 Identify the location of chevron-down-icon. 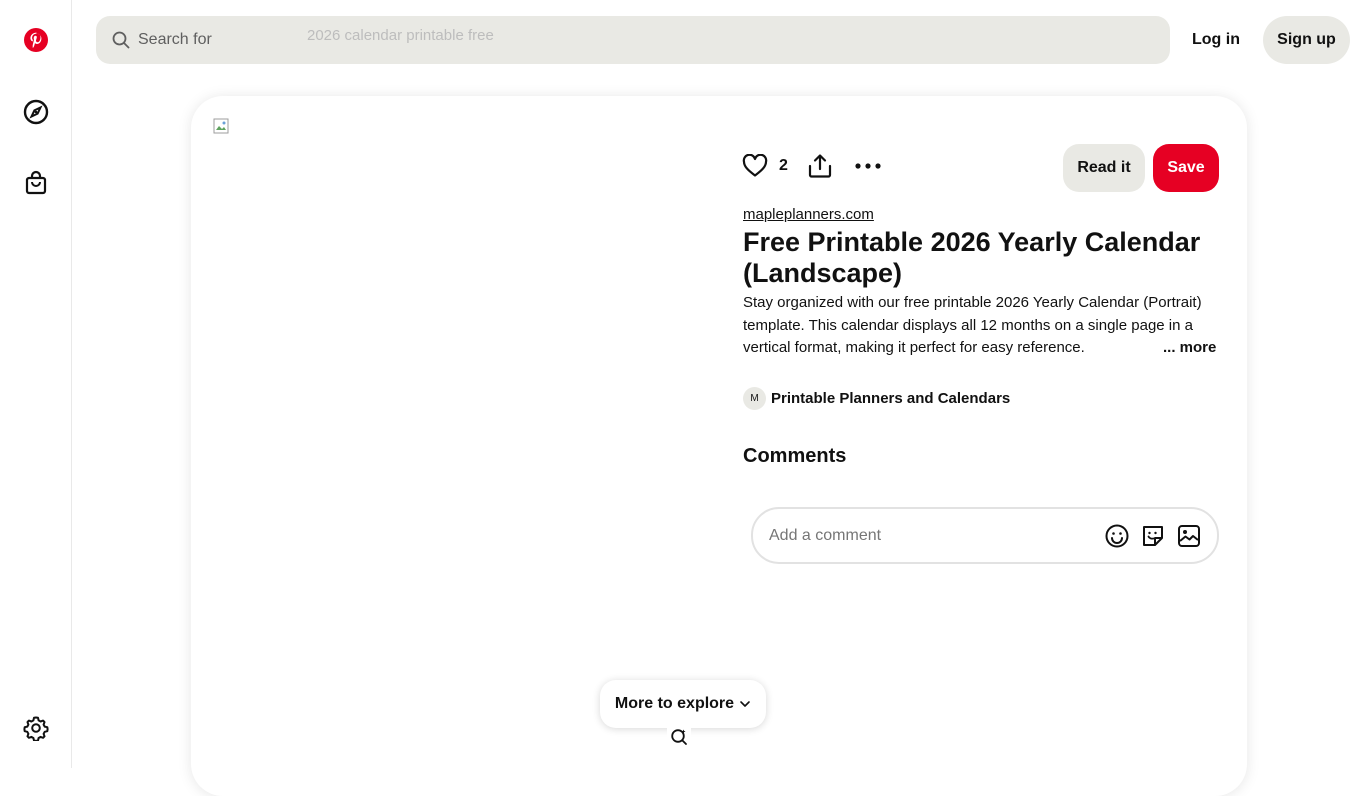
(745, 704).